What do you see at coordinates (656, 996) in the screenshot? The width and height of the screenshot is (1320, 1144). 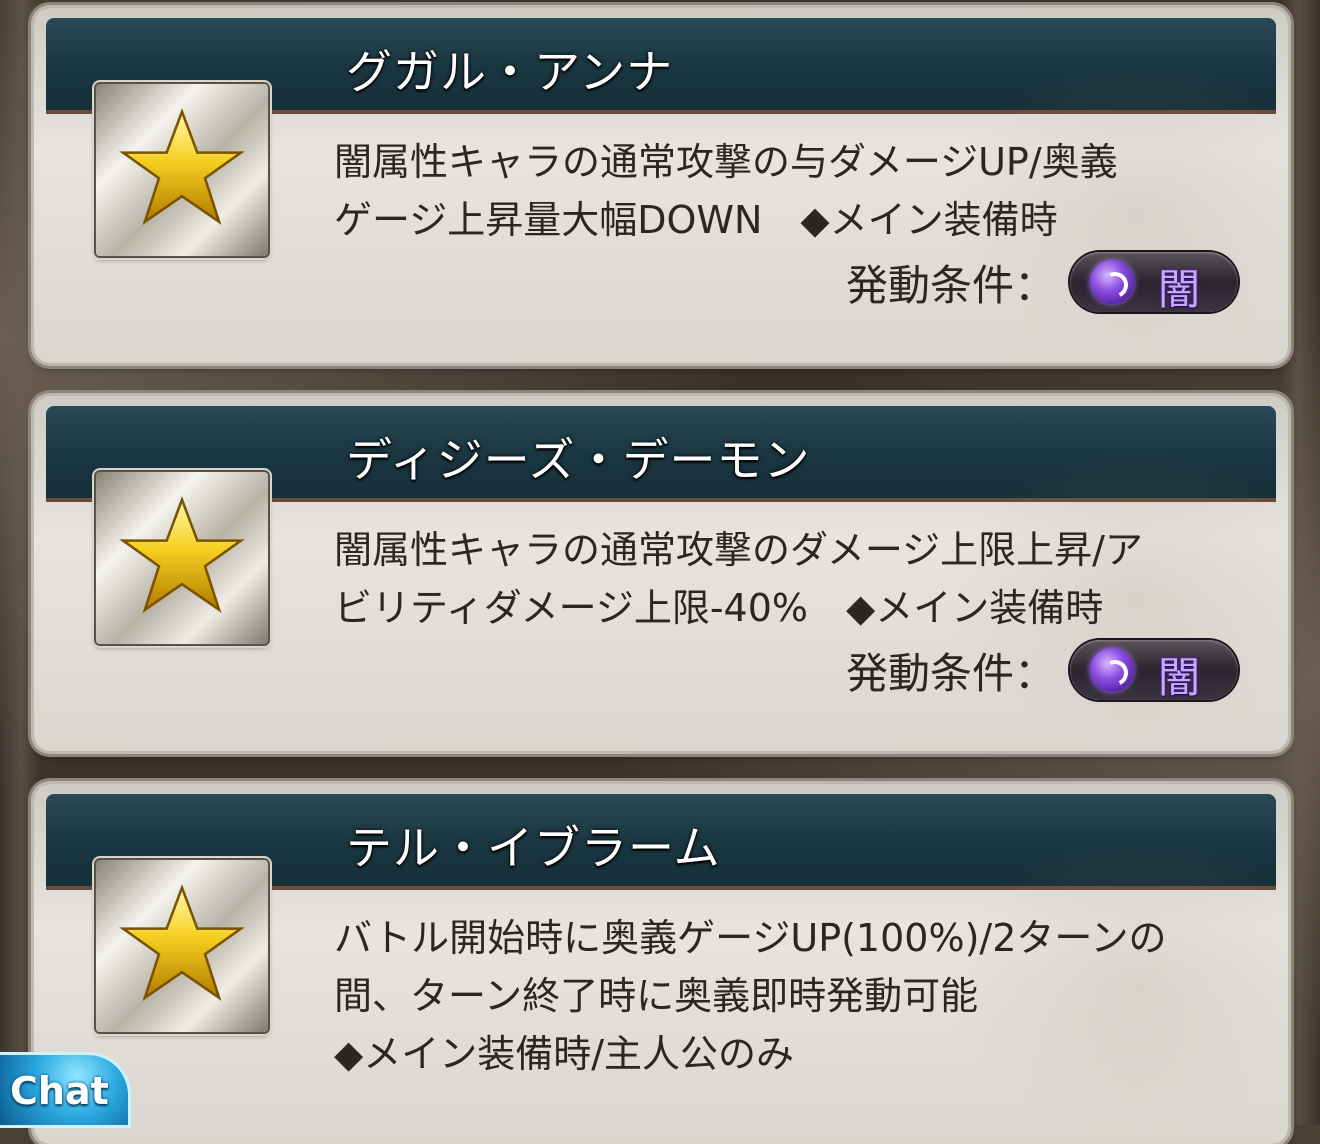 I see `description-line: 間、ターン終了時に奥義即時発動可能` at bounding box center [656, 996].